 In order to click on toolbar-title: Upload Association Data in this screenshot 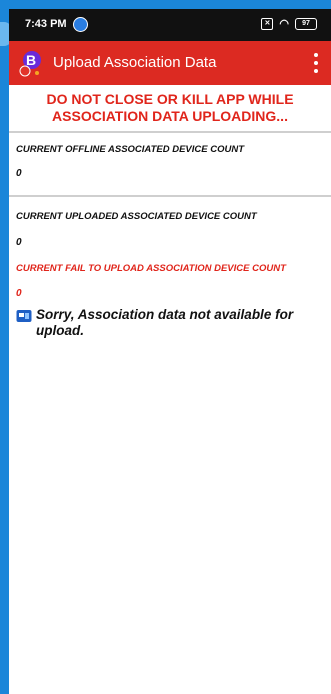, I will do `click(135, 62)`.